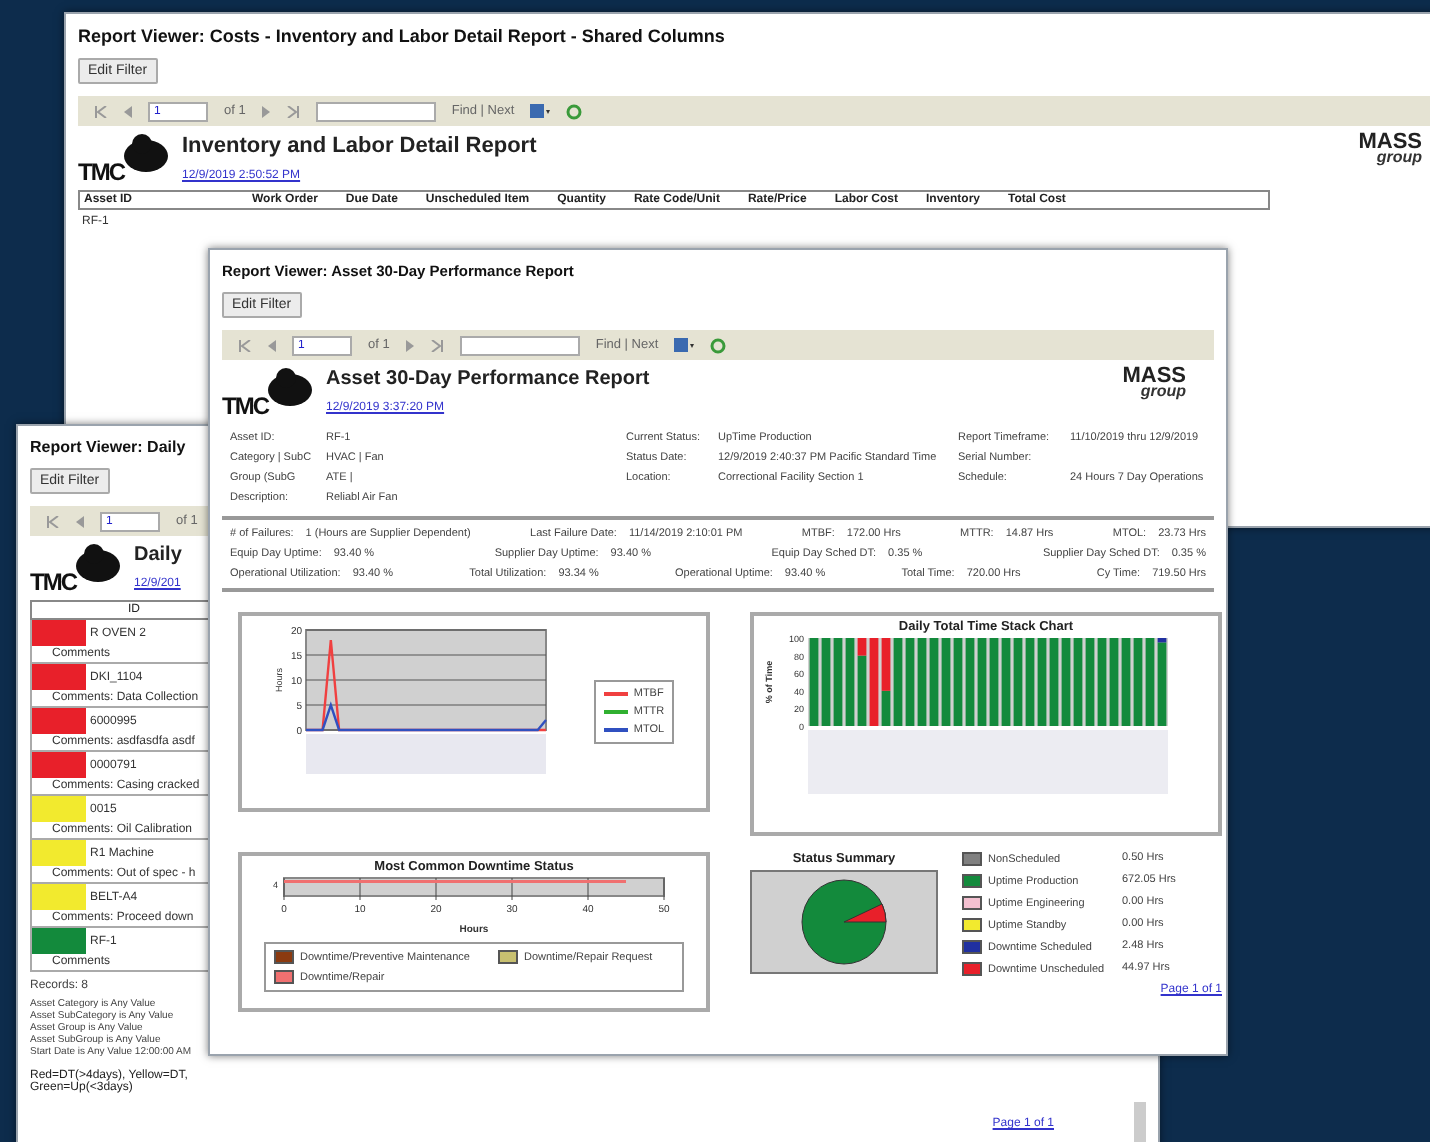  Describe the element at coordinates (488, 379) in the screenshot. I see `report-title: Asset 30-Day Performance Report` at that location.